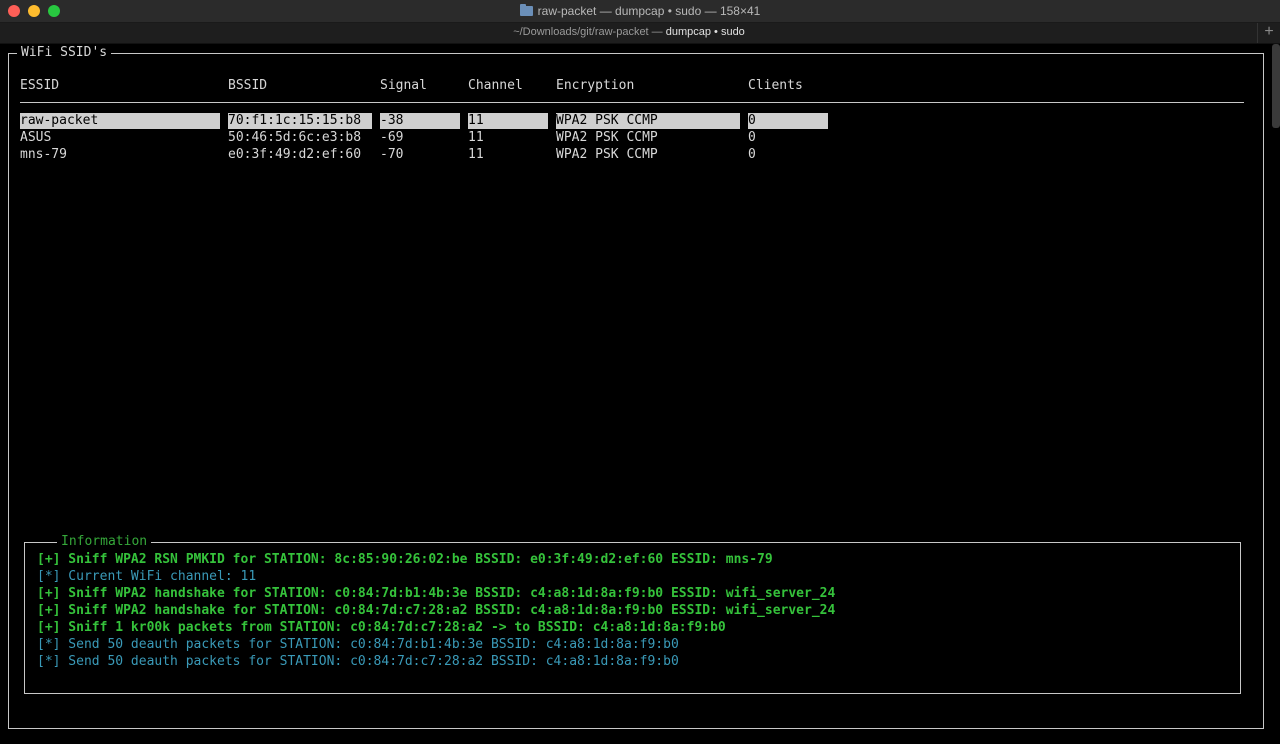  I want to click on tab-path: ~/Downloads/git/raw-packet —, so click(589, 32).